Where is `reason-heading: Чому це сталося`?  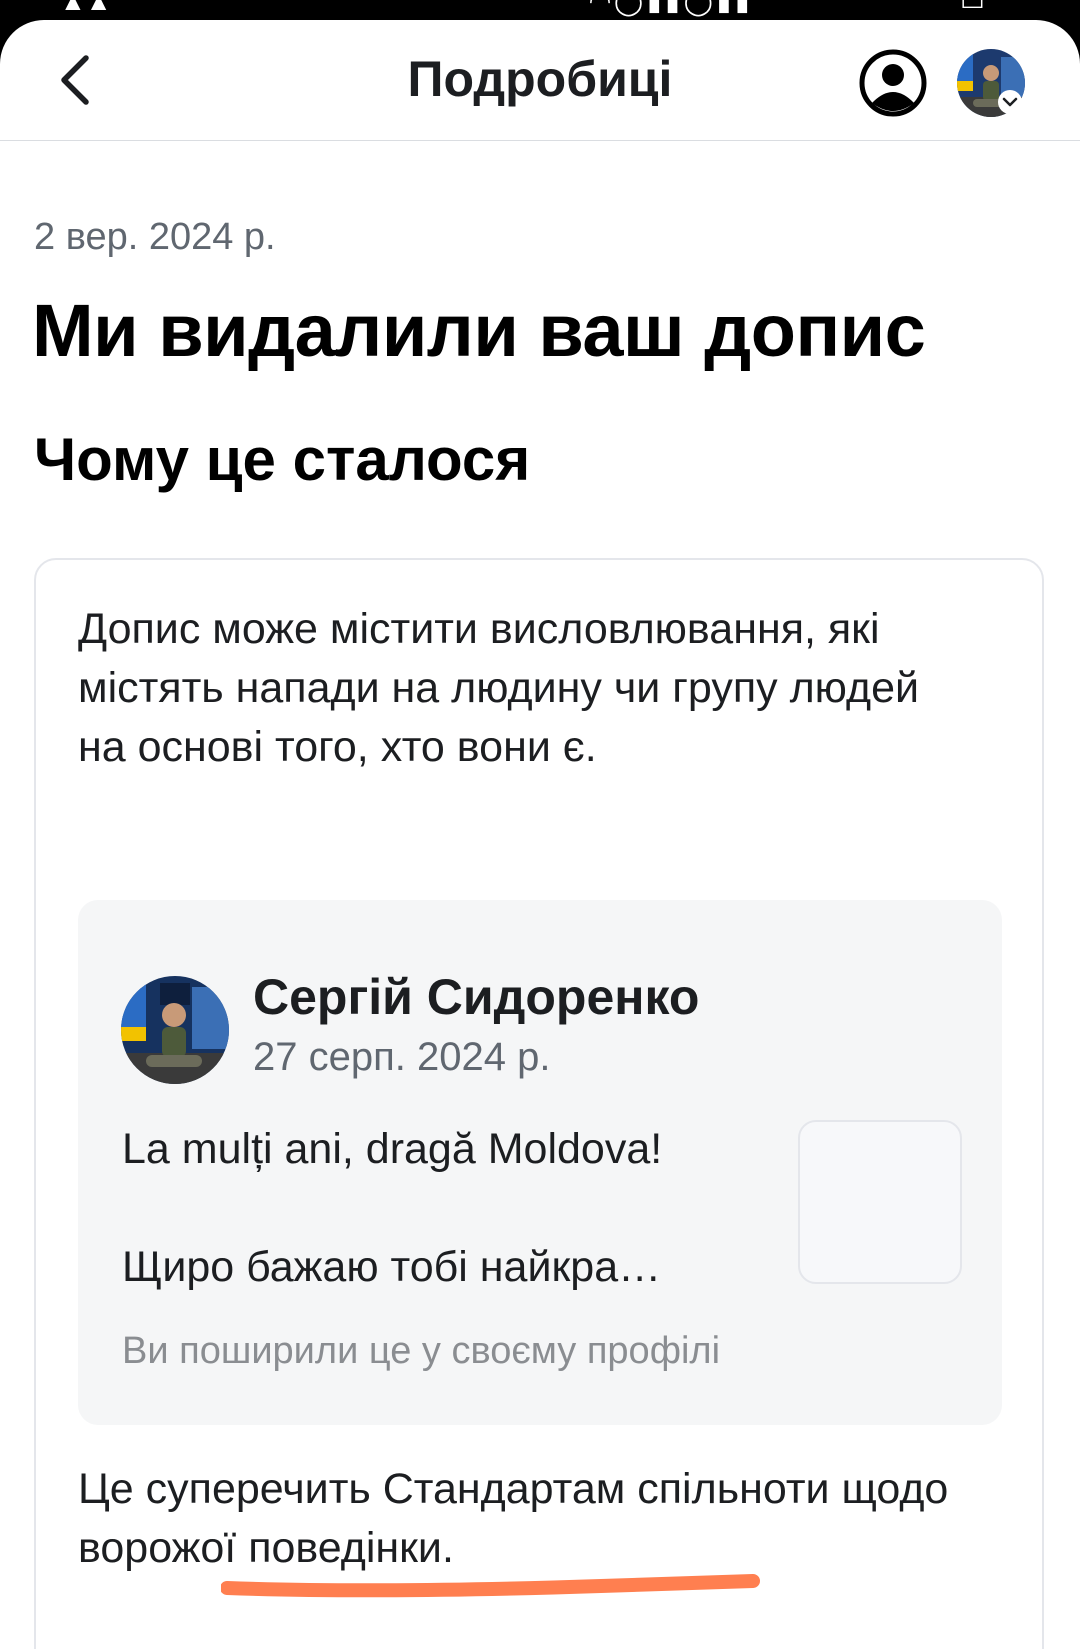 reason-heading: Чому це сталося is located at coordinates (282, 459).